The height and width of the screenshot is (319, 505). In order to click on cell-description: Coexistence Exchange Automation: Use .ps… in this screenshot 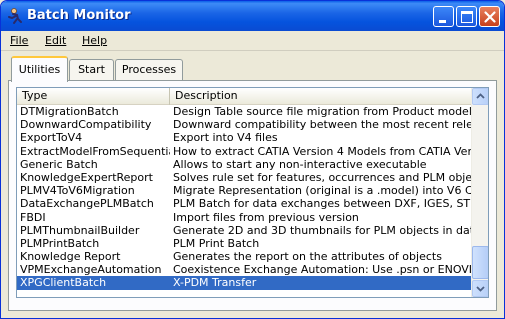, I will do `click(322, 270)`.